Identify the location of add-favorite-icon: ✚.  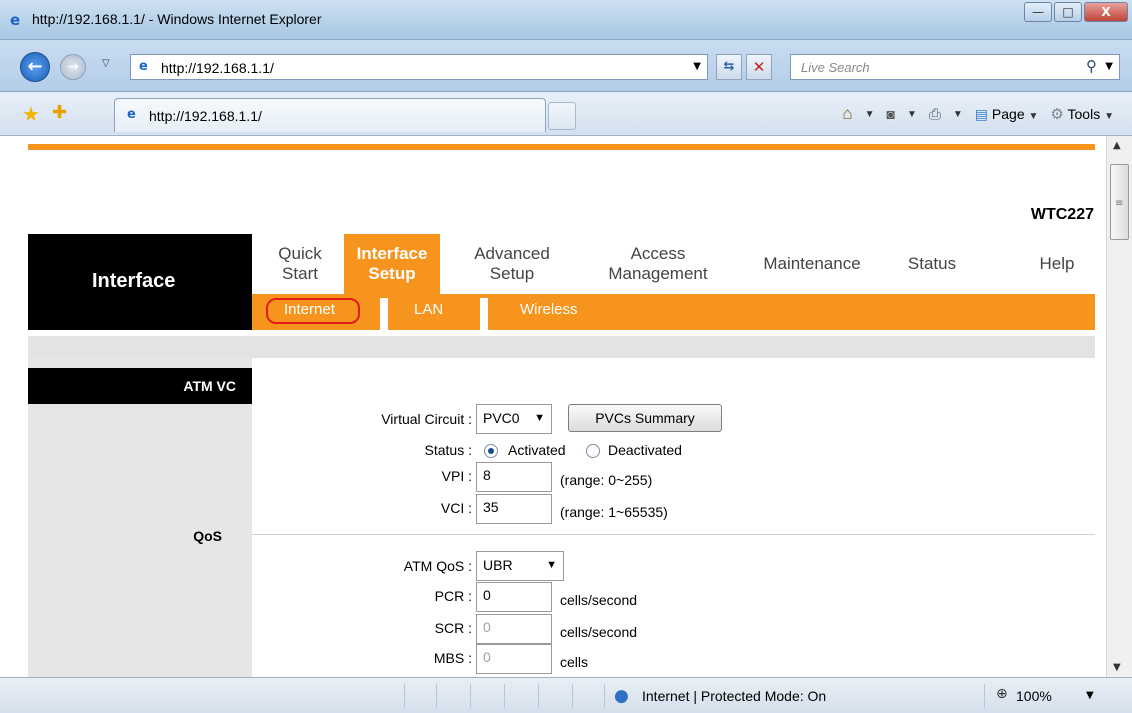
(59, 112).